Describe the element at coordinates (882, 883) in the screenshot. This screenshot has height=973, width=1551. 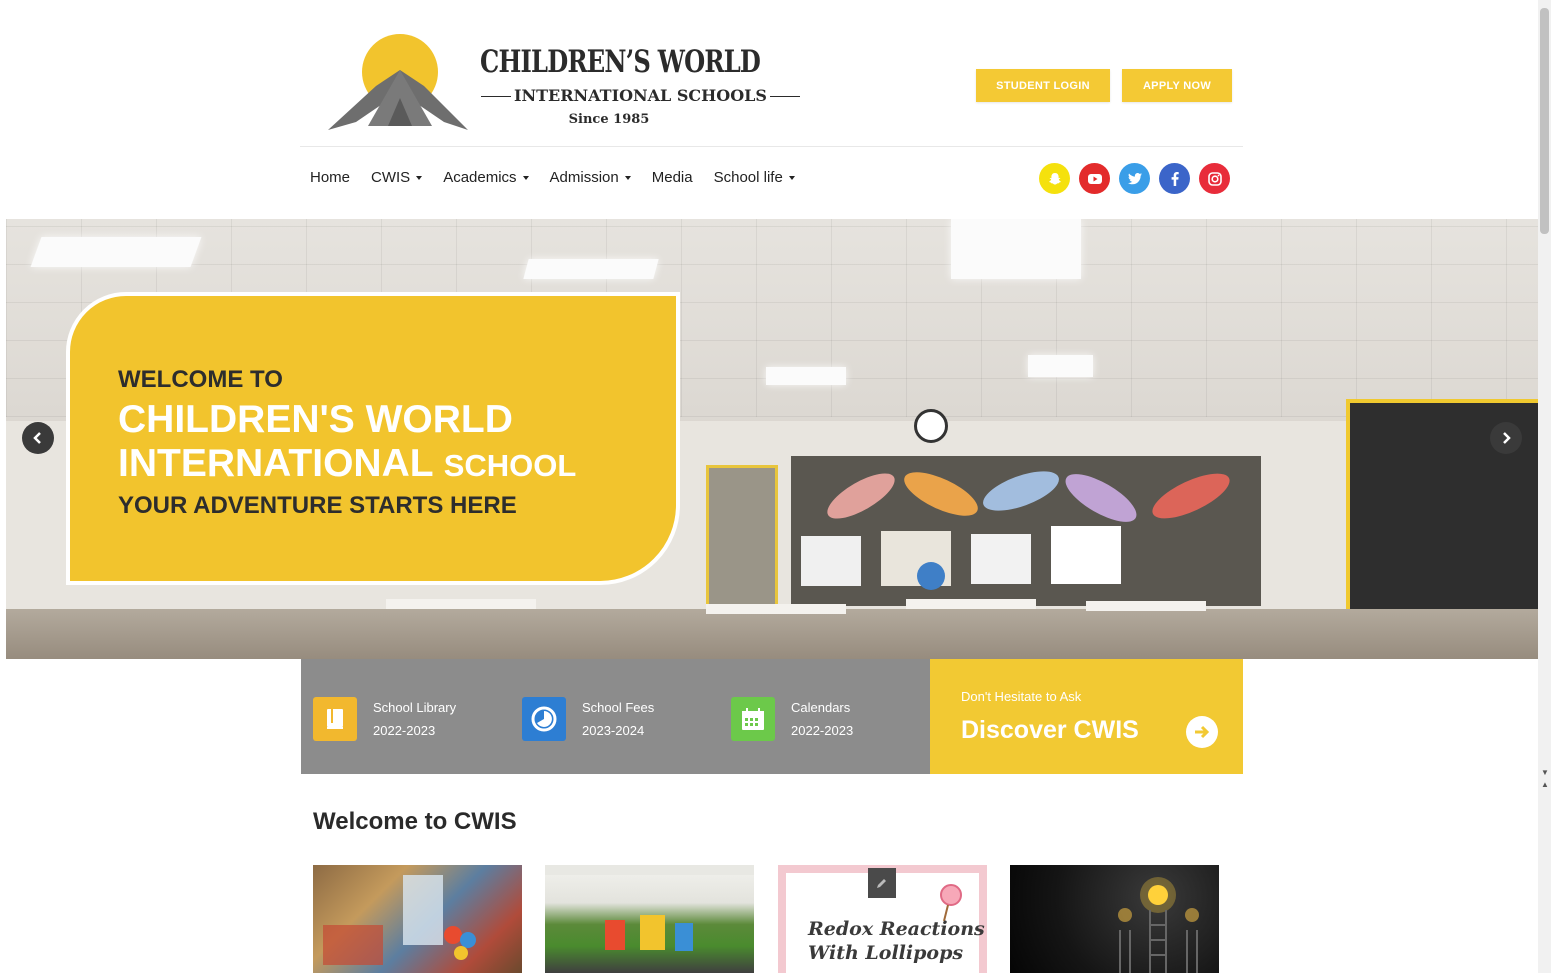
I see `pencil-icon` at that location.